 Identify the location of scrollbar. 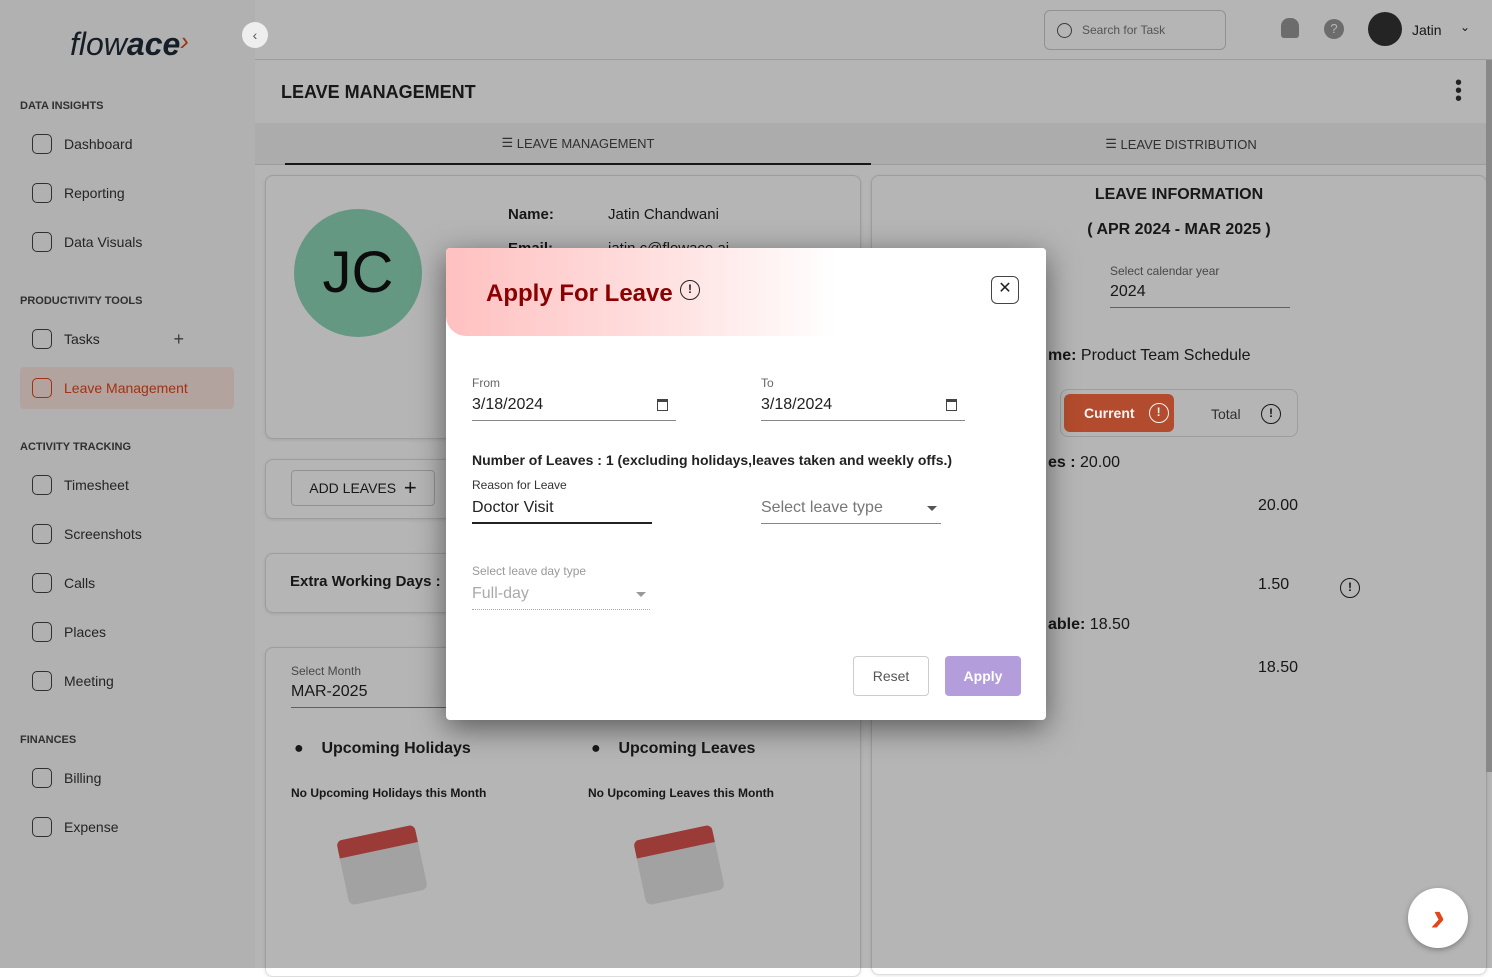
(1489, 416).